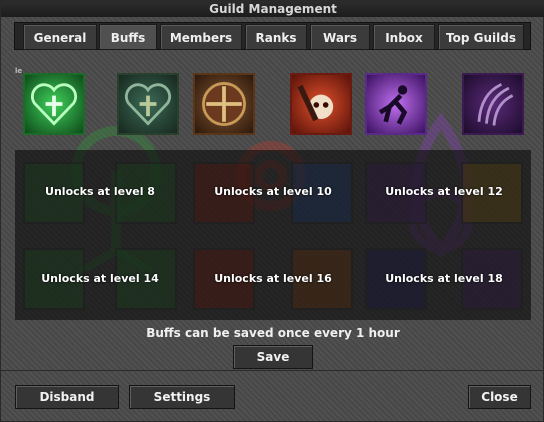 This screenshot has height=422, width=544. Describe the element at coordinates (201, 37) in the screenshot. I see `tab-members: Members` at that location.